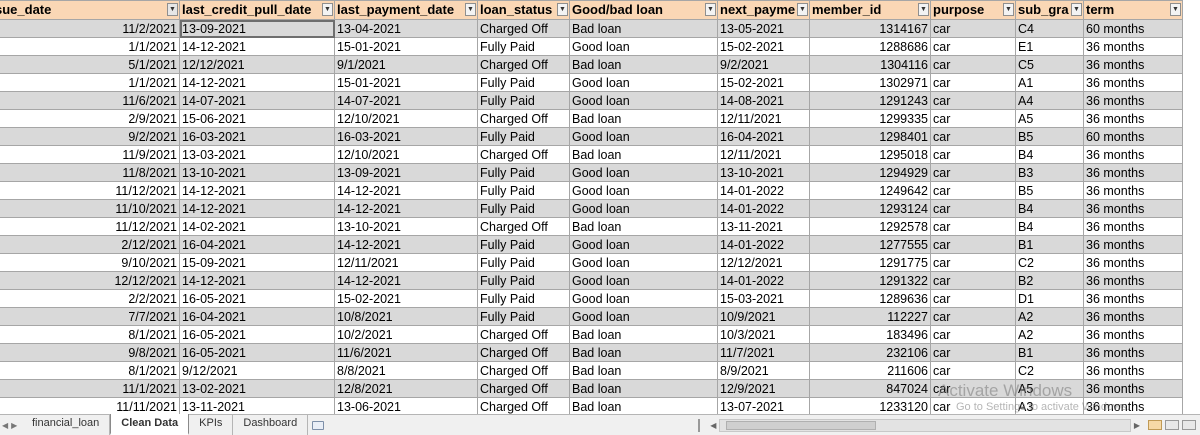  Describe the element at coordinates (1133, 10) in the screenshot. I see `column-header: term ▼` at that location.